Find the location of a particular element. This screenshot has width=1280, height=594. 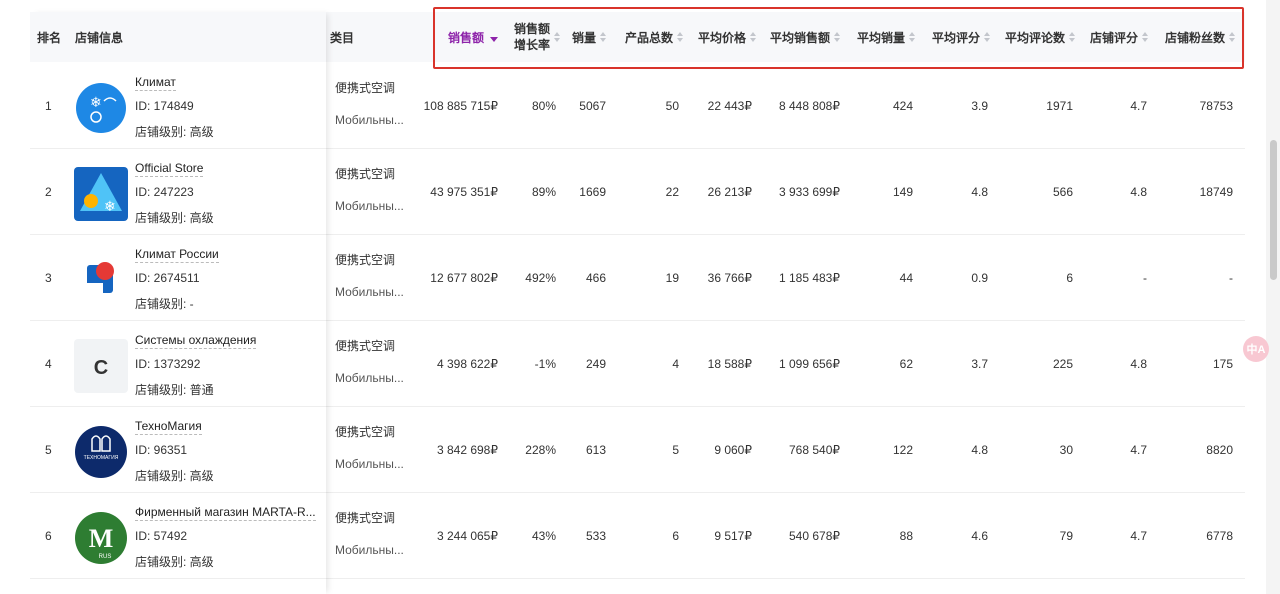

cell-products: 22 is located at coordinates (672, 191).